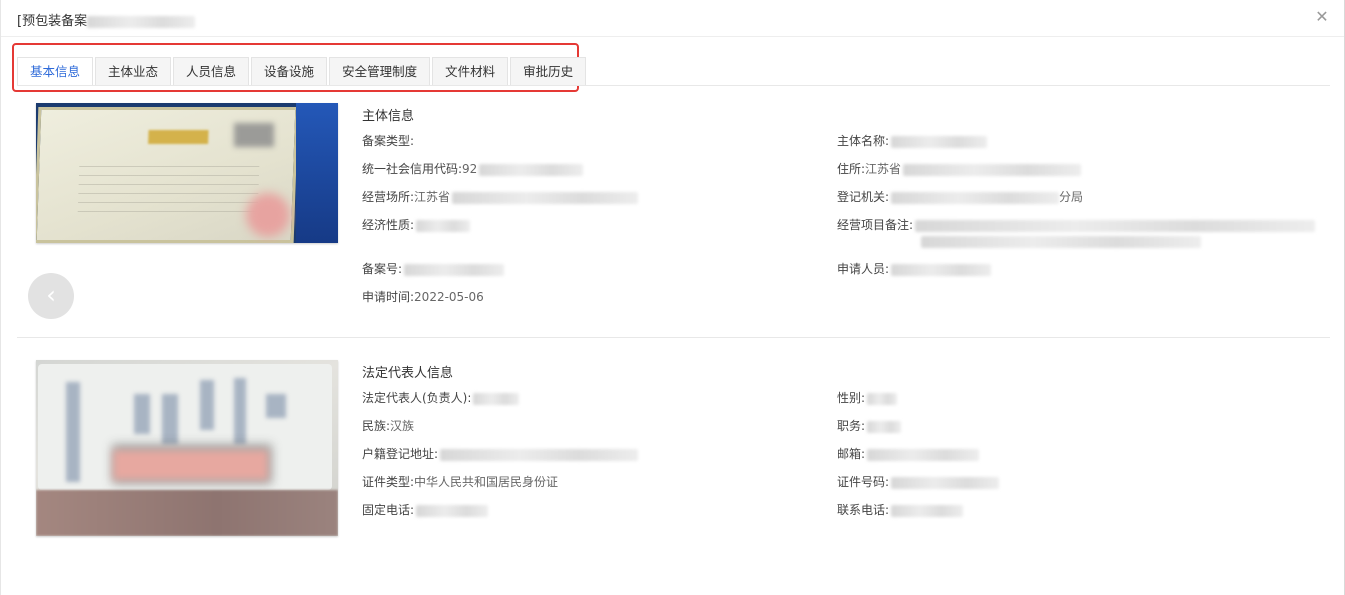  I want to click on business-license-photo, so click(187, 173).